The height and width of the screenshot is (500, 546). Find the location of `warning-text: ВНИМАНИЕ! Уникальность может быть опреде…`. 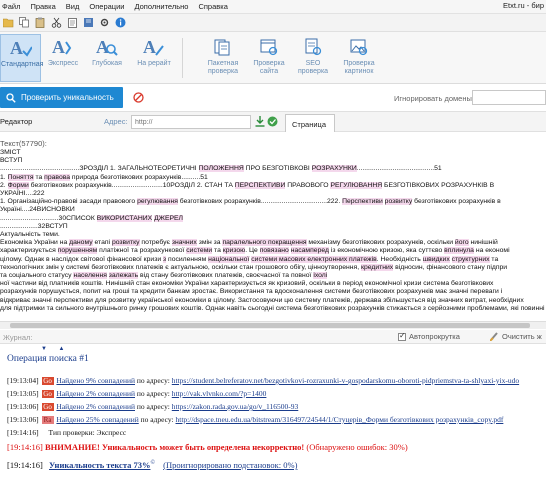

warning-text: ВНИМАНИЕ! Уникальность может быть опреде… is located at coordinates (175, 447).